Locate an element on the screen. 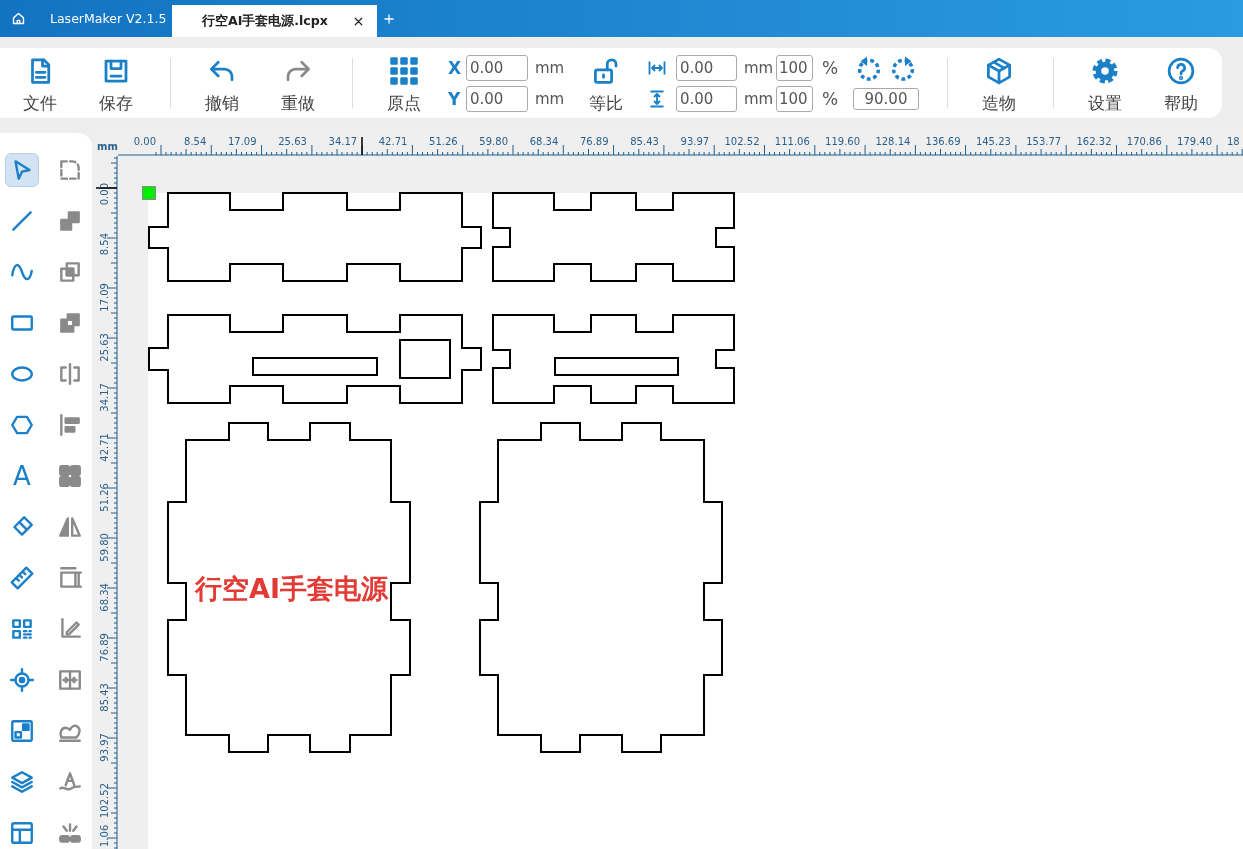 The width and height of the screenshot is (1243, 849). document-tab: 行空AI手套电源.lcpx is located at coordinates (274, 21).